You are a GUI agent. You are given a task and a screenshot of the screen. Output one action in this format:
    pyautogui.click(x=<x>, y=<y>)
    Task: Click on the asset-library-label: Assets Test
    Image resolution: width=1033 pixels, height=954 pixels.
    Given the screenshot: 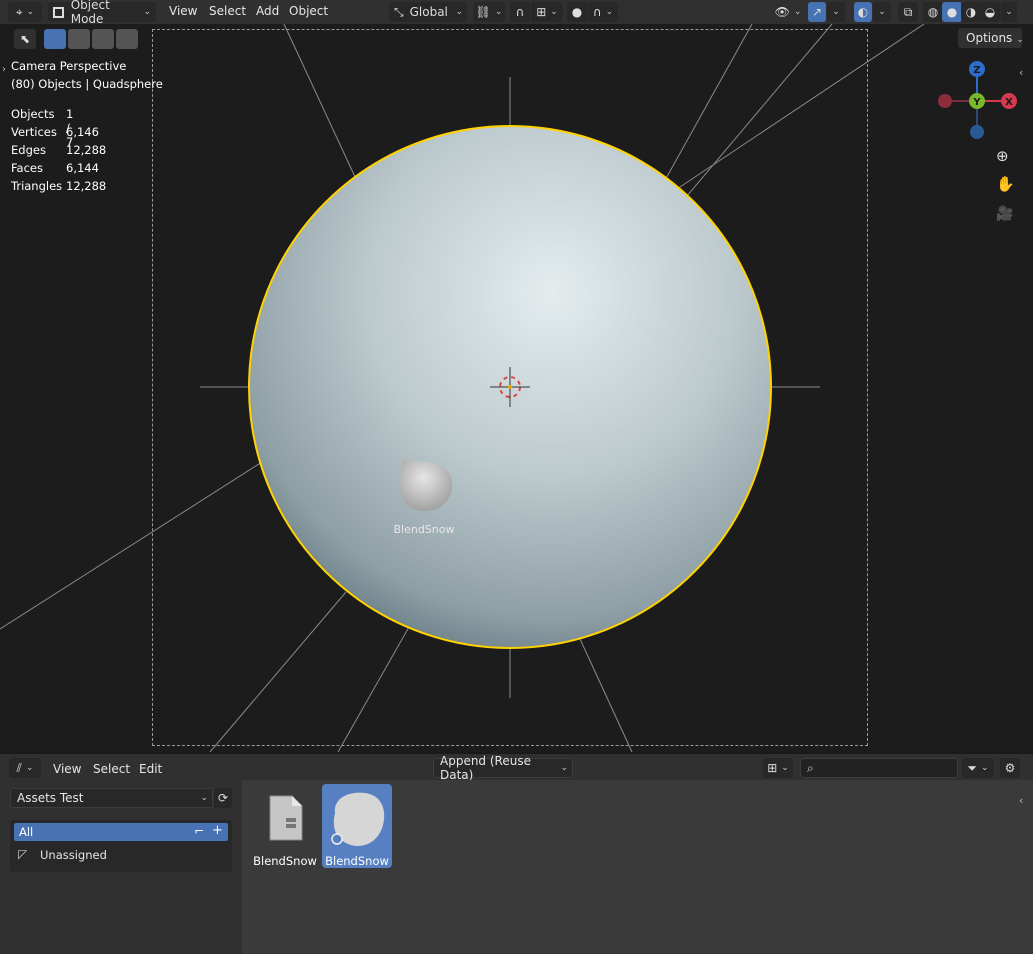 What is the action you would take?
    pyautogui.click(x=50, y=798)
    